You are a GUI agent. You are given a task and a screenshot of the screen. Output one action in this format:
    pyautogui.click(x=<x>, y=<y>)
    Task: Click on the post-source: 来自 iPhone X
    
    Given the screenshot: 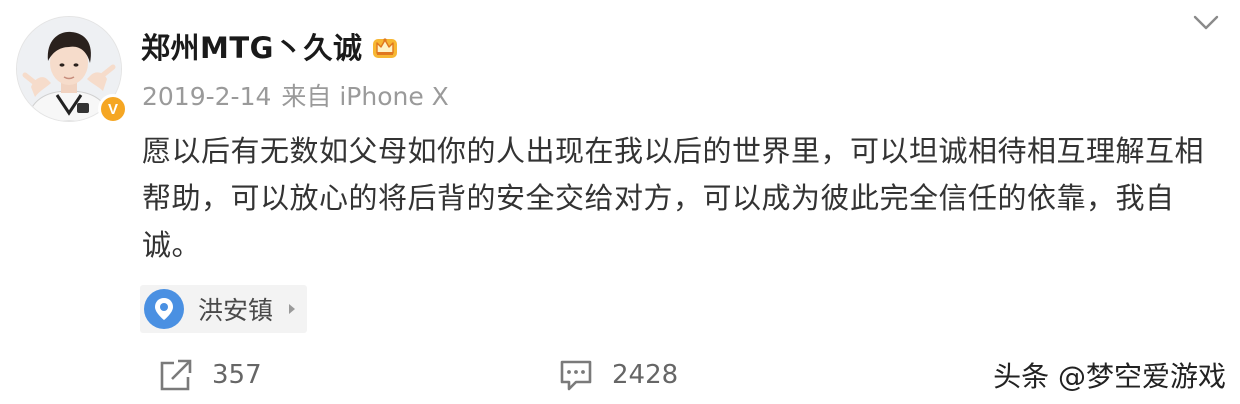 What is the action you would take?
    pyautogui.click(x=365, y=96)
    